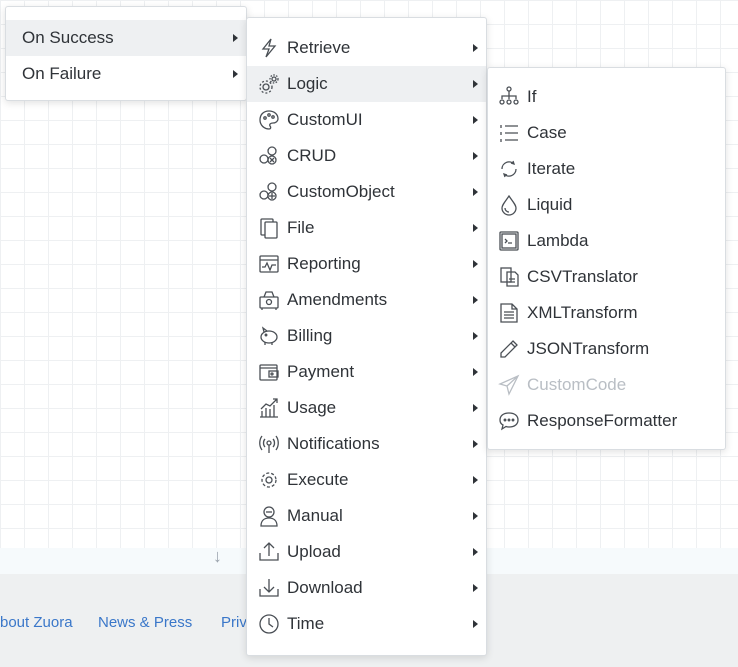 The width and height of the screenshot is (738, 667). What do you see at coordinates (509, 205) in the screenshot?
I see `drop-icon` at bounding box center [509, 205].